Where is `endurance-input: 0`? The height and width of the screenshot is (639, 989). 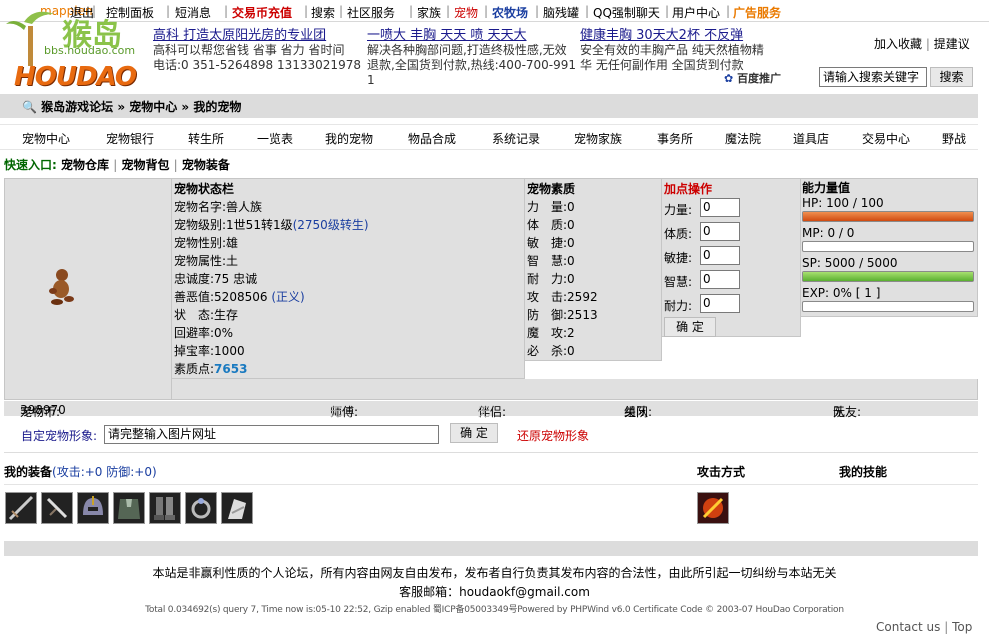
endurance-input: 0 is located at coordinates (720, 303).